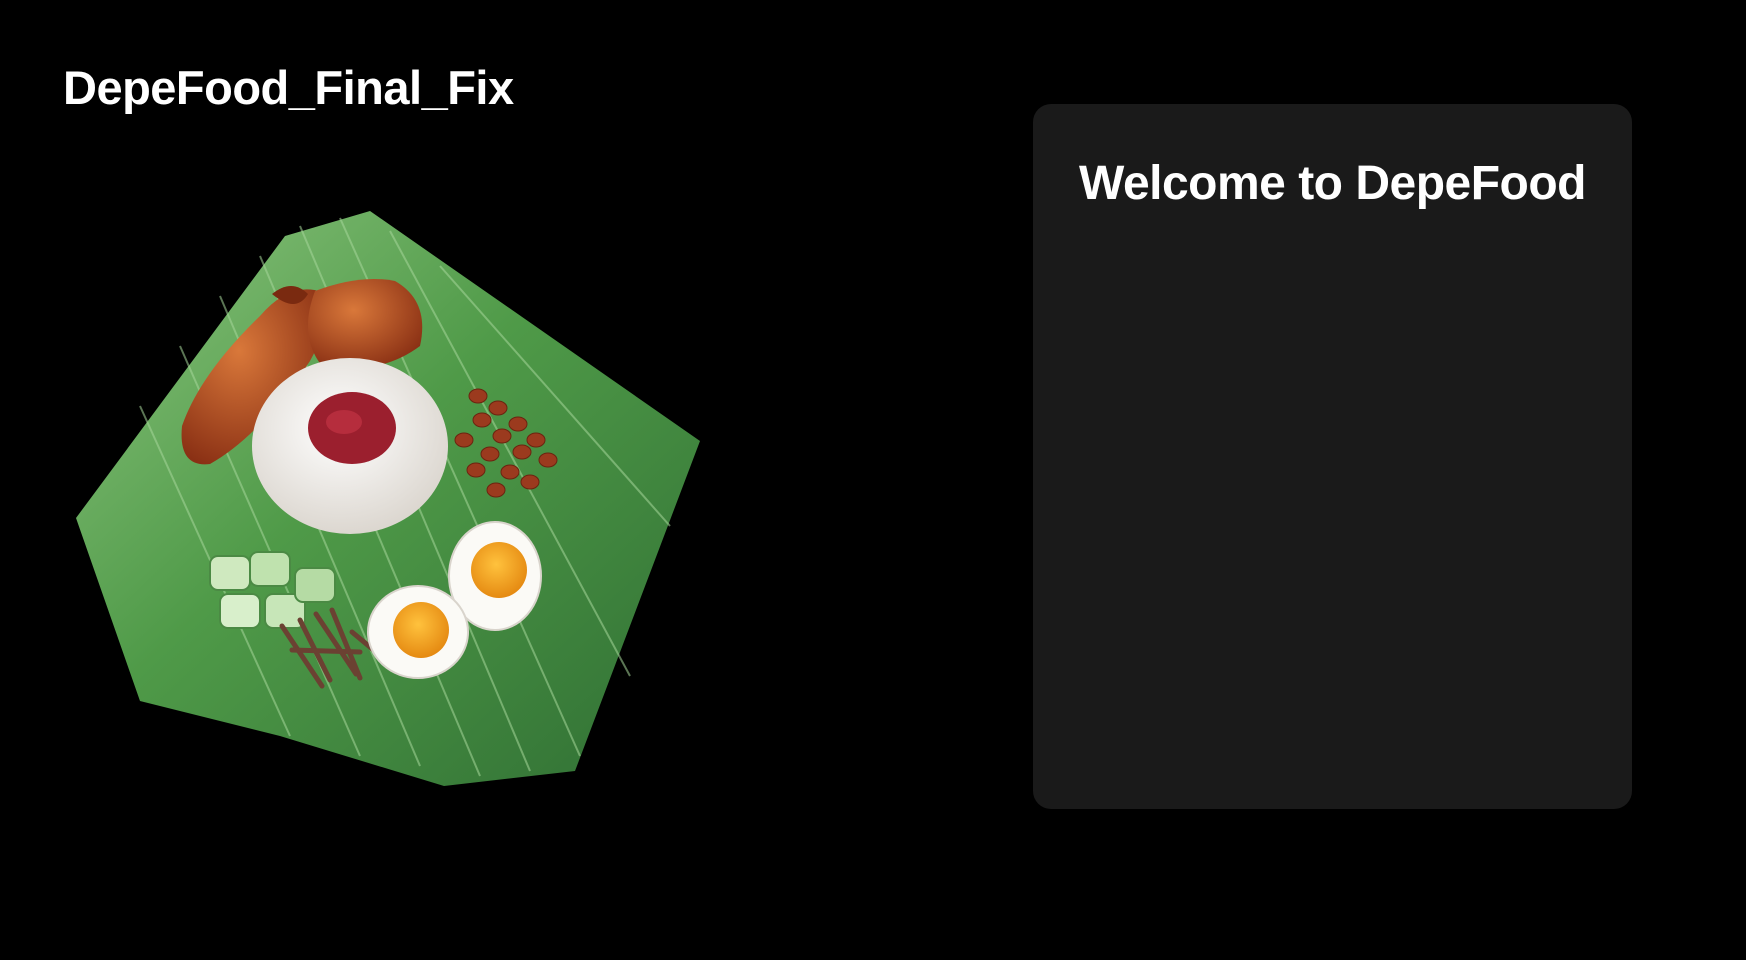  Describe the element at coordinates (1333, 183) in the screenshot. I see `welcome-heading: Welcome to DepeFood` at that location.